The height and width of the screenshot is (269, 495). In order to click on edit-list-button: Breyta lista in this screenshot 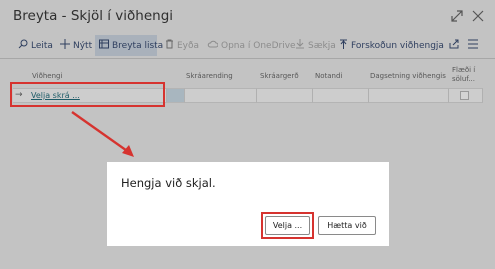, I will do `click(129, 45)`.